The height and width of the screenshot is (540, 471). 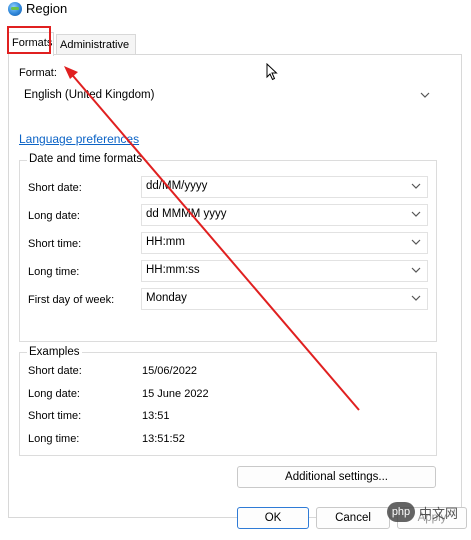 What do you see at coordinates (96, 44) in the screenshot?
I see `tab-administrative: Administrative` at bounding box center [96, 44].